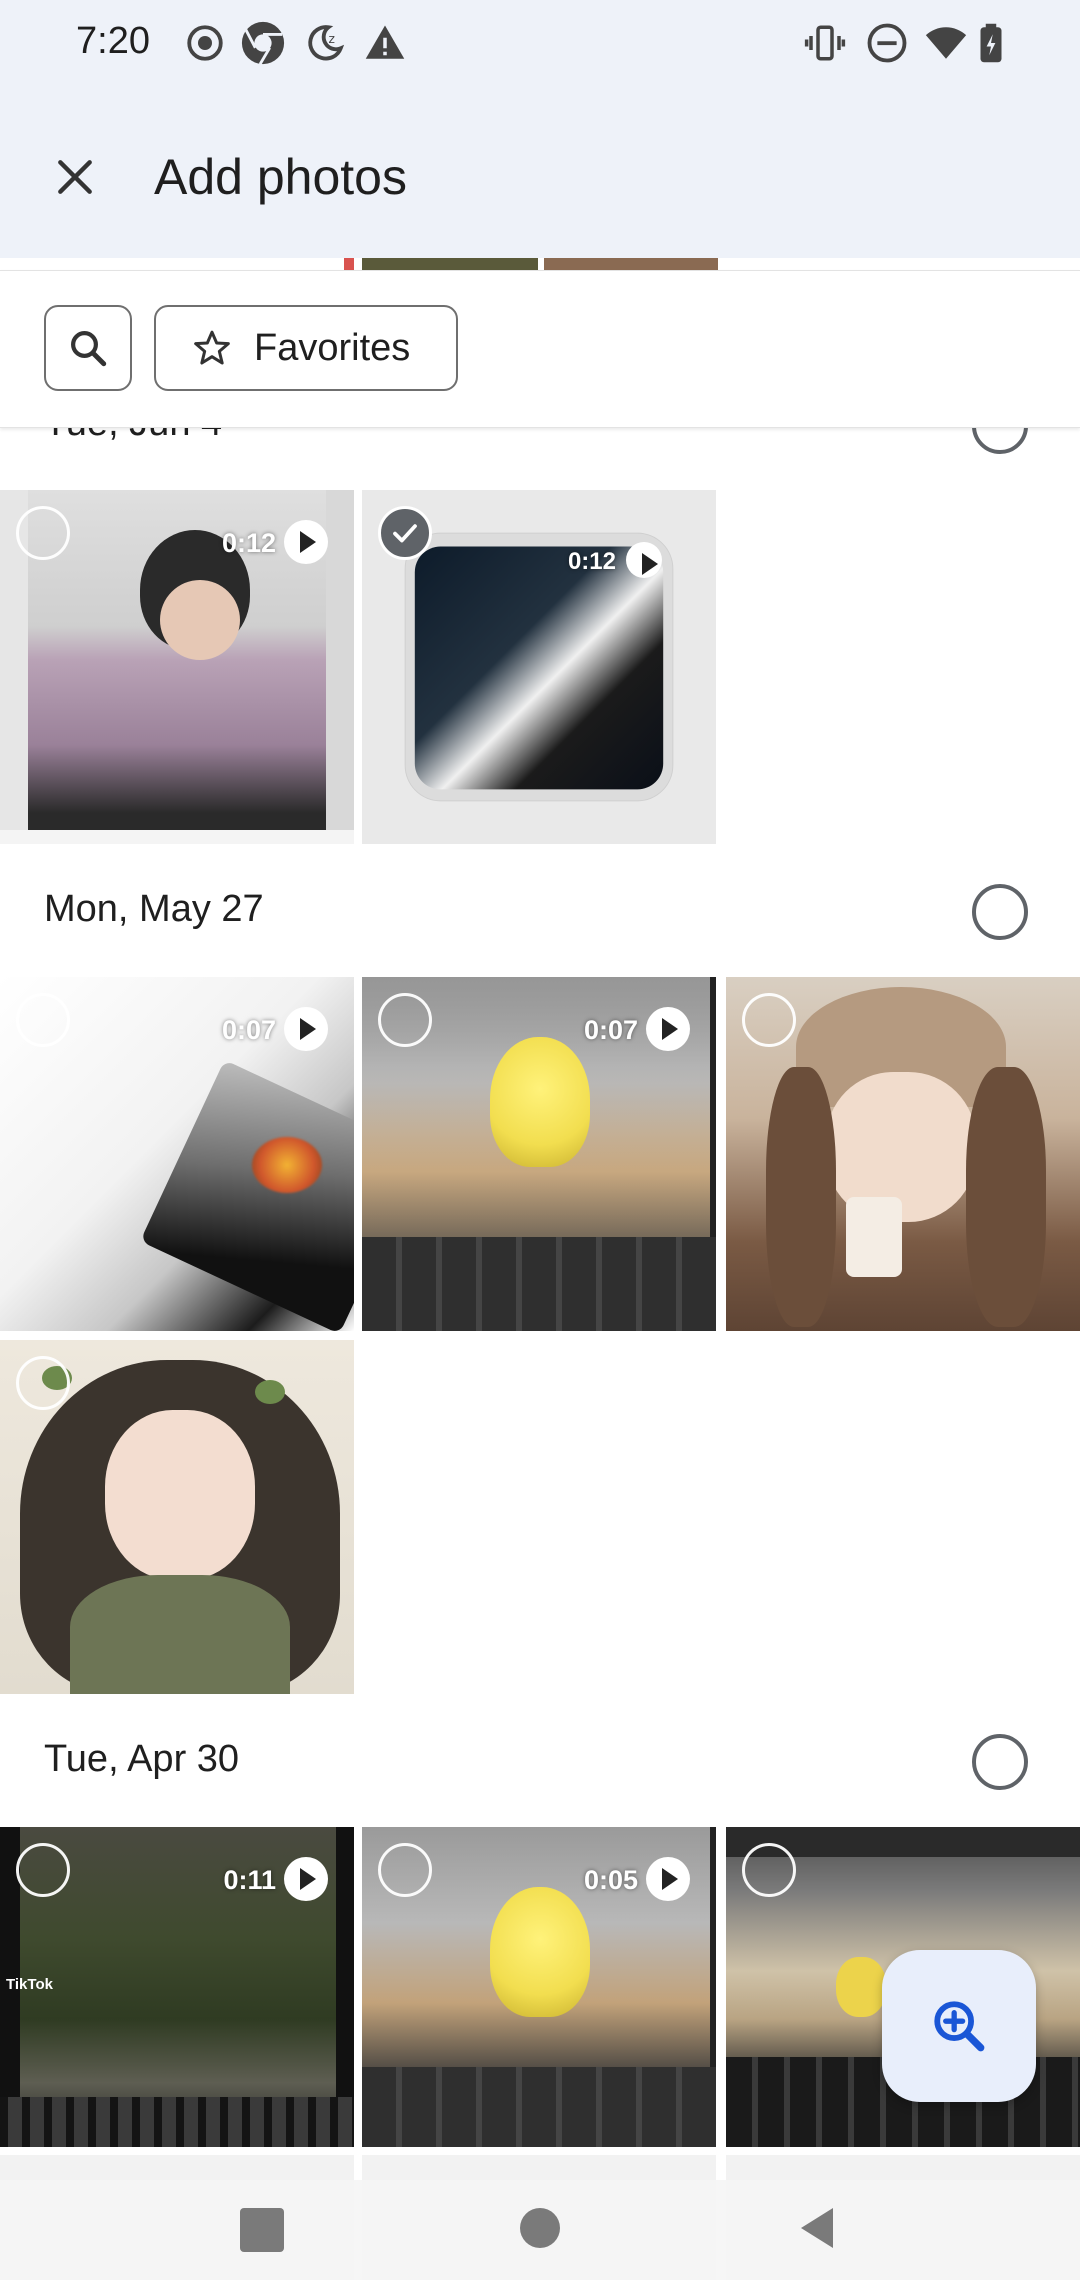  I want to click on back-button, so click(817, 2228).